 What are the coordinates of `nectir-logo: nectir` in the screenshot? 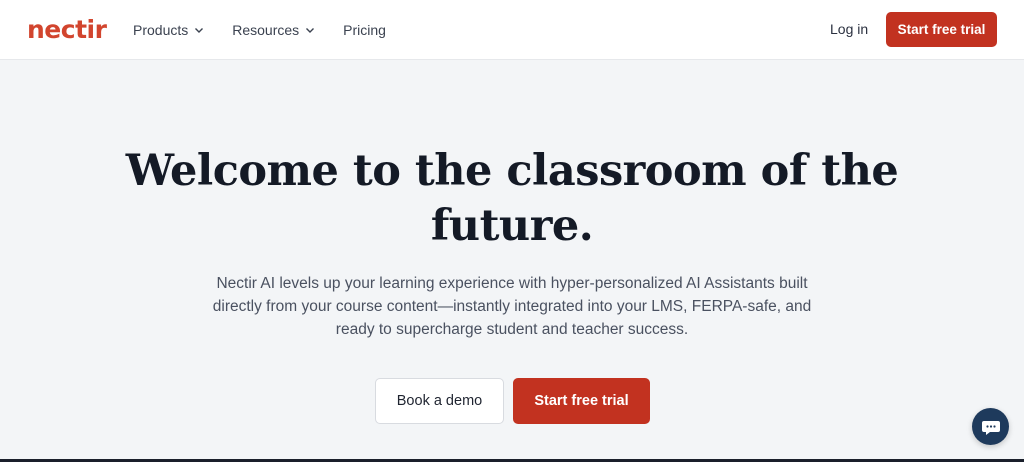 It's located at (67, 30).